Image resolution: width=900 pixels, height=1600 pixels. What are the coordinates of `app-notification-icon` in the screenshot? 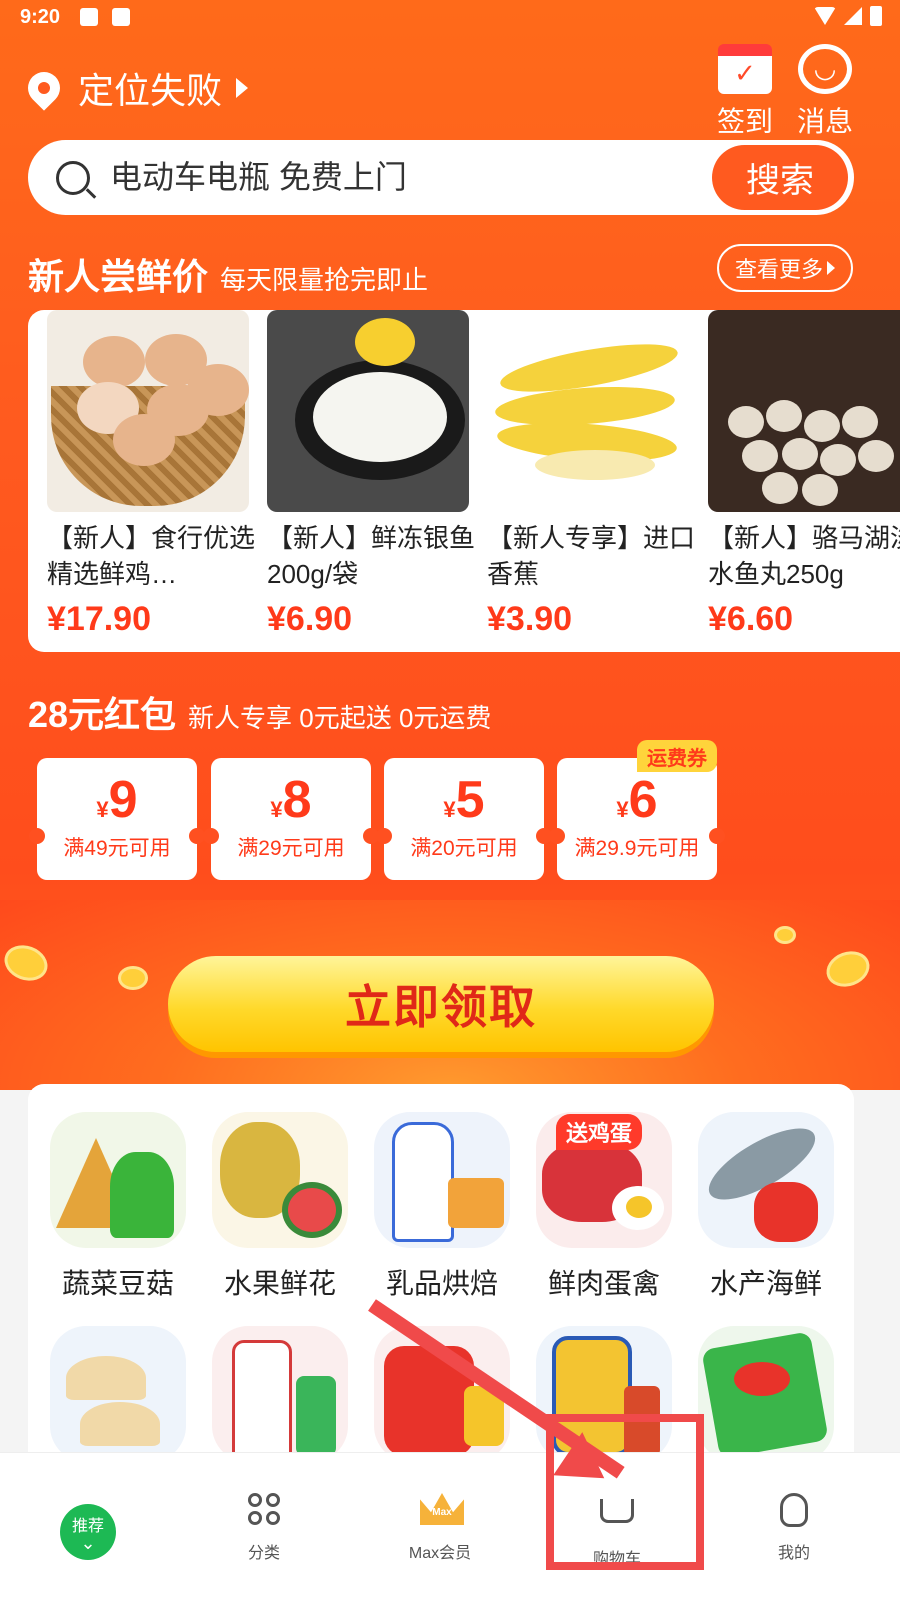 It's located at (121, 17).